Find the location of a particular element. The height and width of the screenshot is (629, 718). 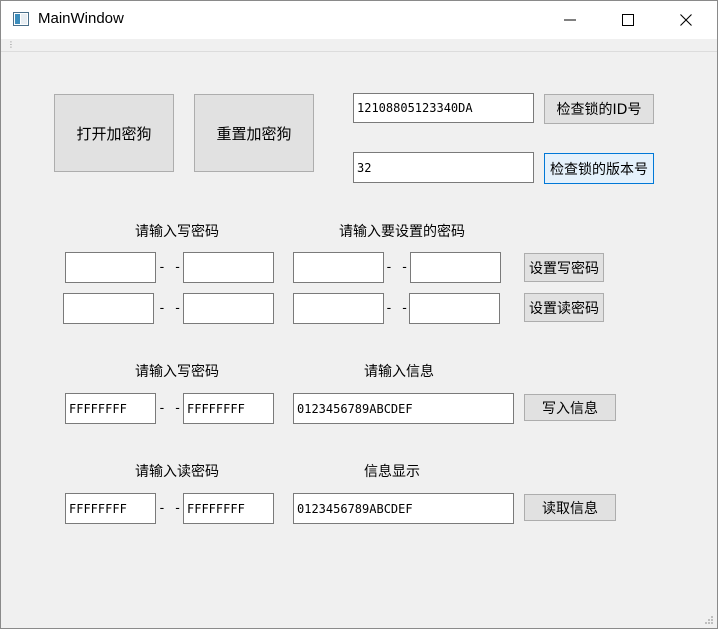

setup-row2-old-password-a is located at coordinates (108, 308).